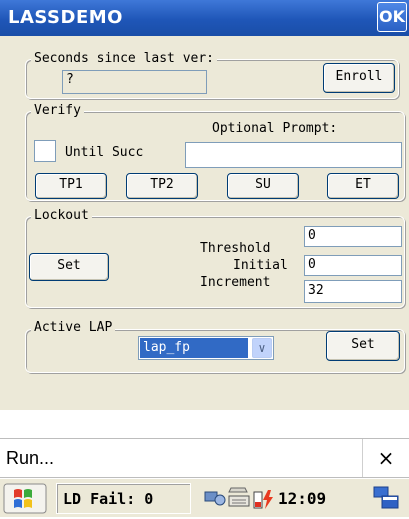 This screenshot has width=409, height=519. I want to click on close-icon: ×, so click(385, 458).